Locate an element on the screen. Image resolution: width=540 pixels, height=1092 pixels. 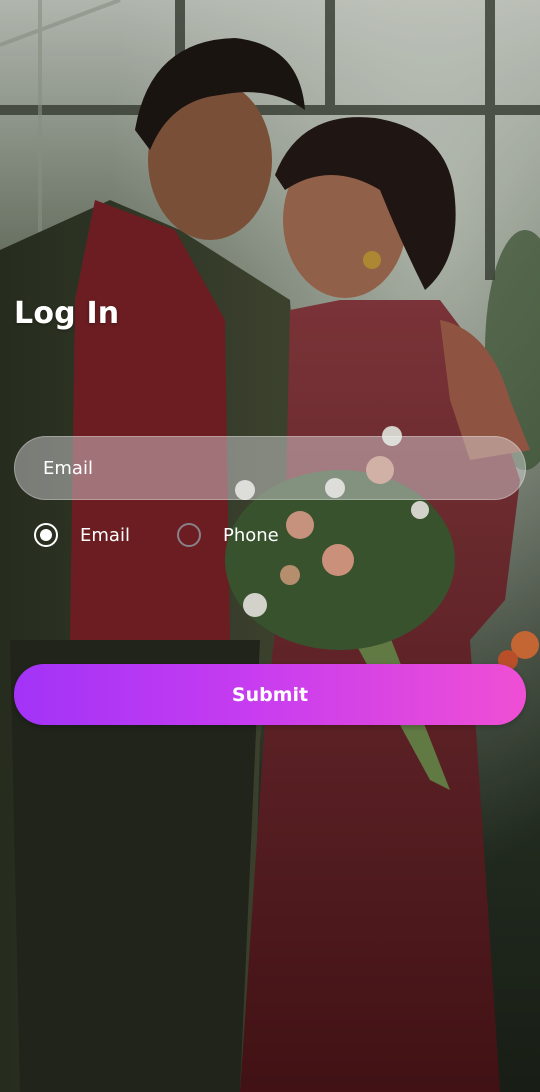
radio-option-email: Email is located at coordinates (82, 535).